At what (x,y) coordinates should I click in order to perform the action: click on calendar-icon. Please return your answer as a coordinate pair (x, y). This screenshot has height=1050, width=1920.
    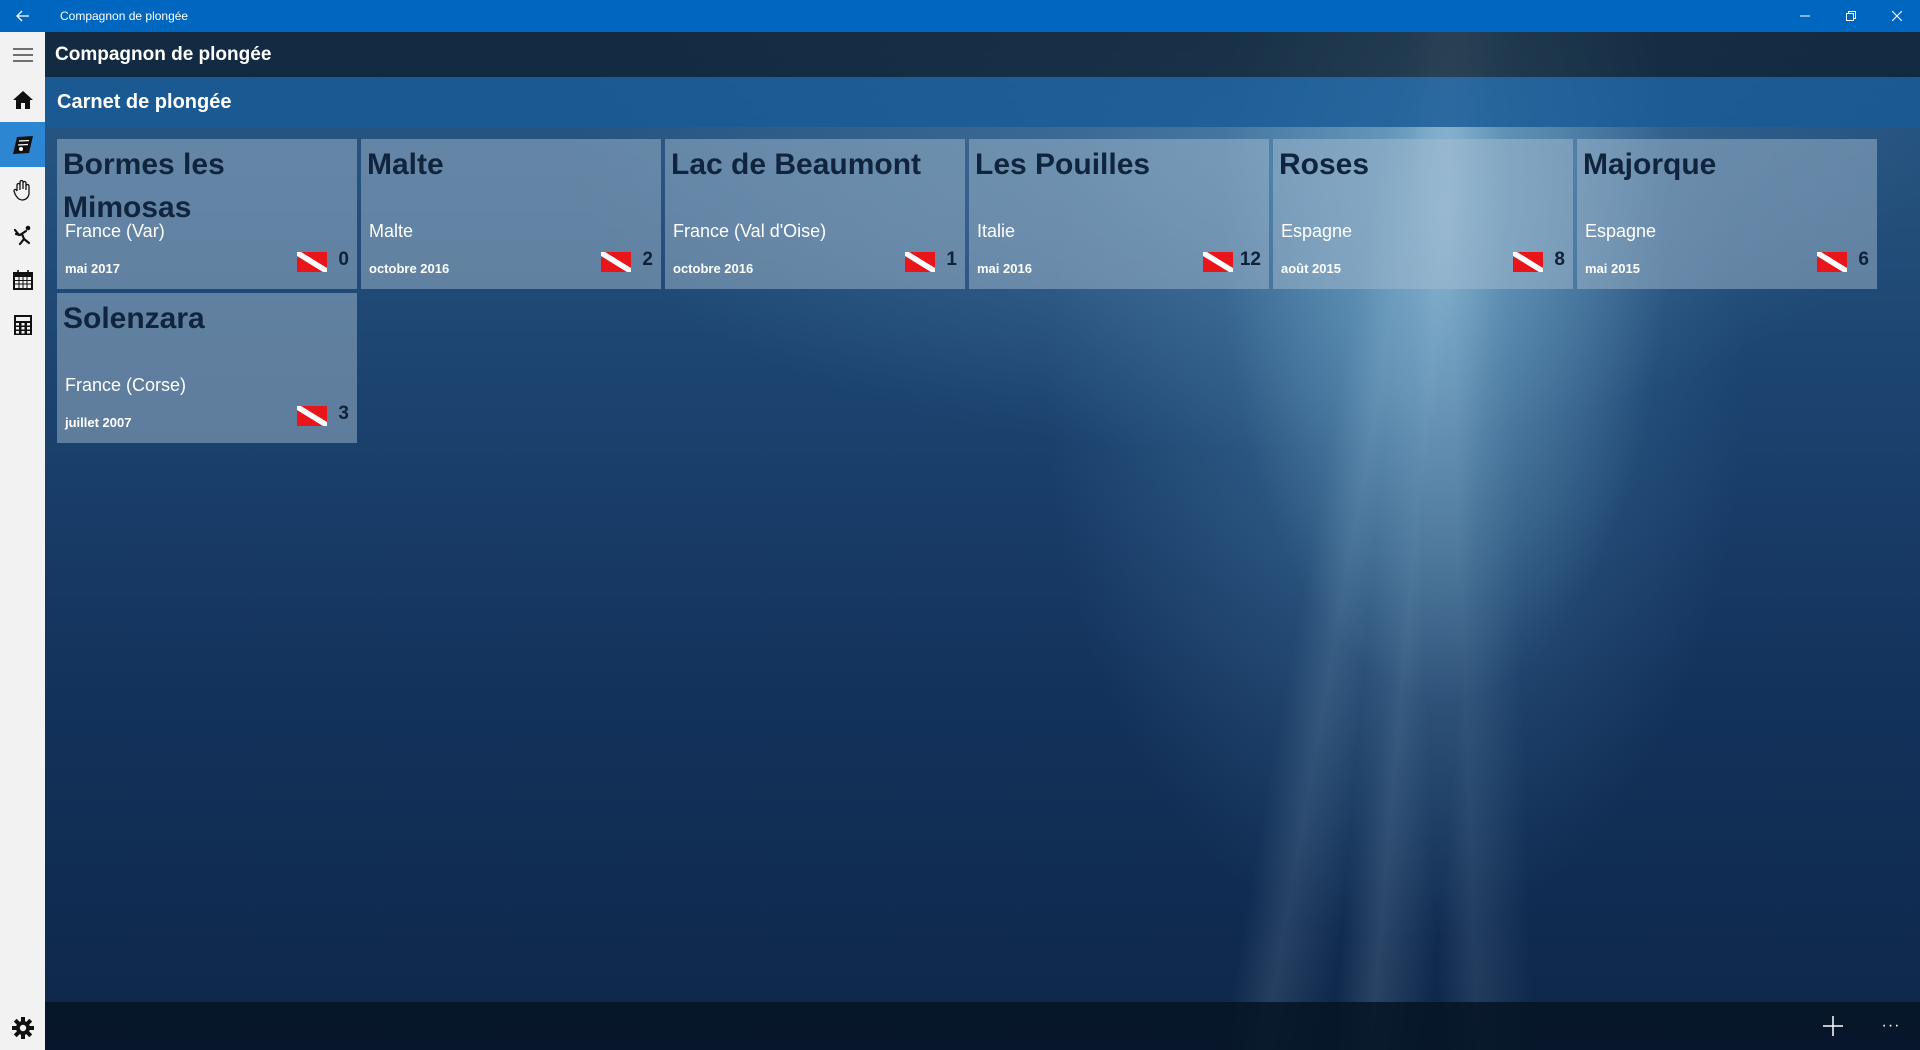
    Looking at the image, I should click on (22, 279).